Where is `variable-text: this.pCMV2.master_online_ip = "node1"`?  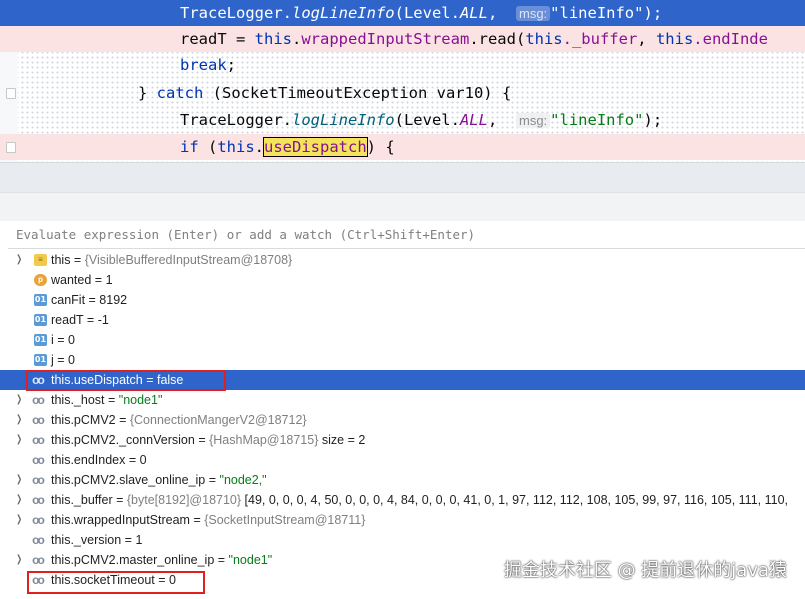
variable-text: this.pCMV2.master_online_ip = "node1" is located at coordinates (161, 560).